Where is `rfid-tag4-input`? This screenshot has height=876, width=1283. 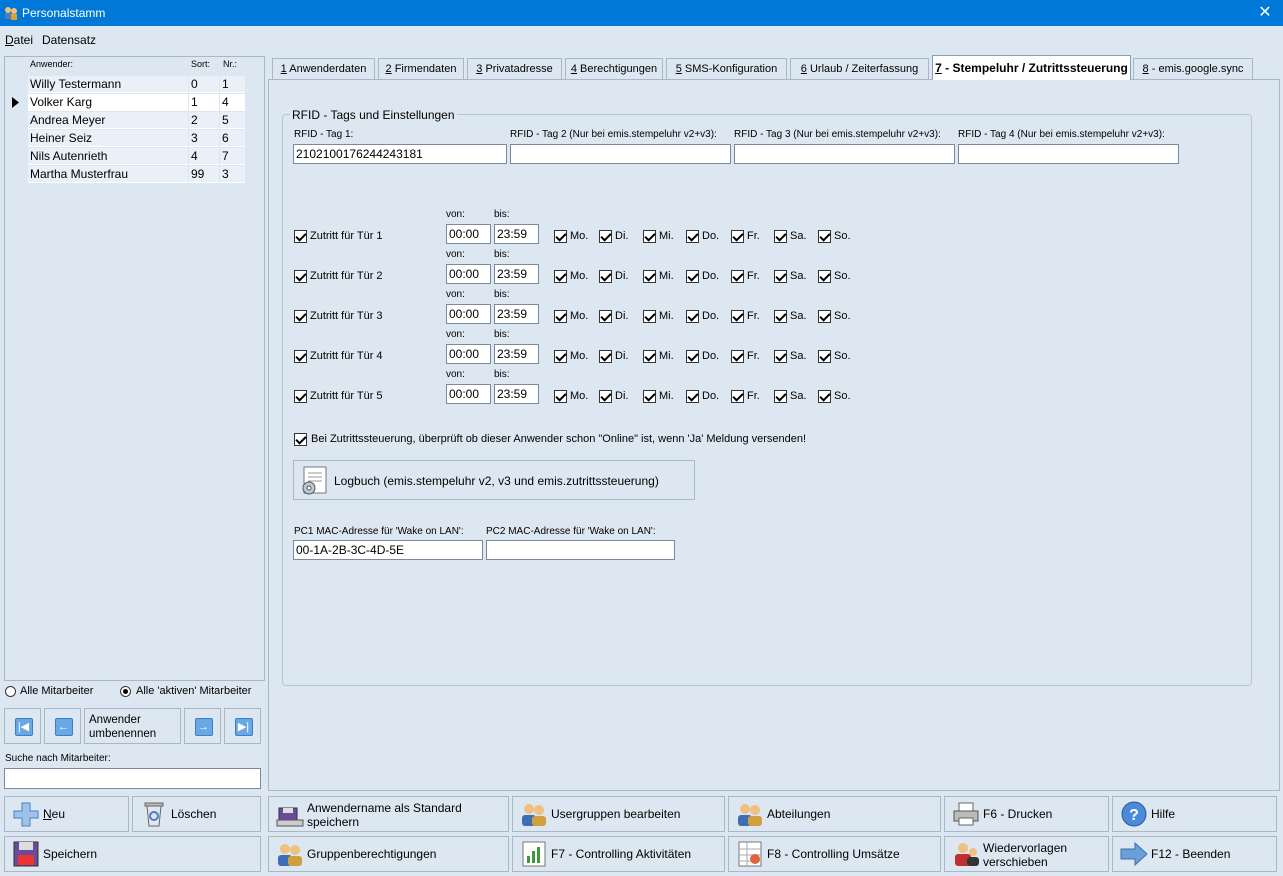
rfid-tag4-input is located at coordinates (1068, 154).